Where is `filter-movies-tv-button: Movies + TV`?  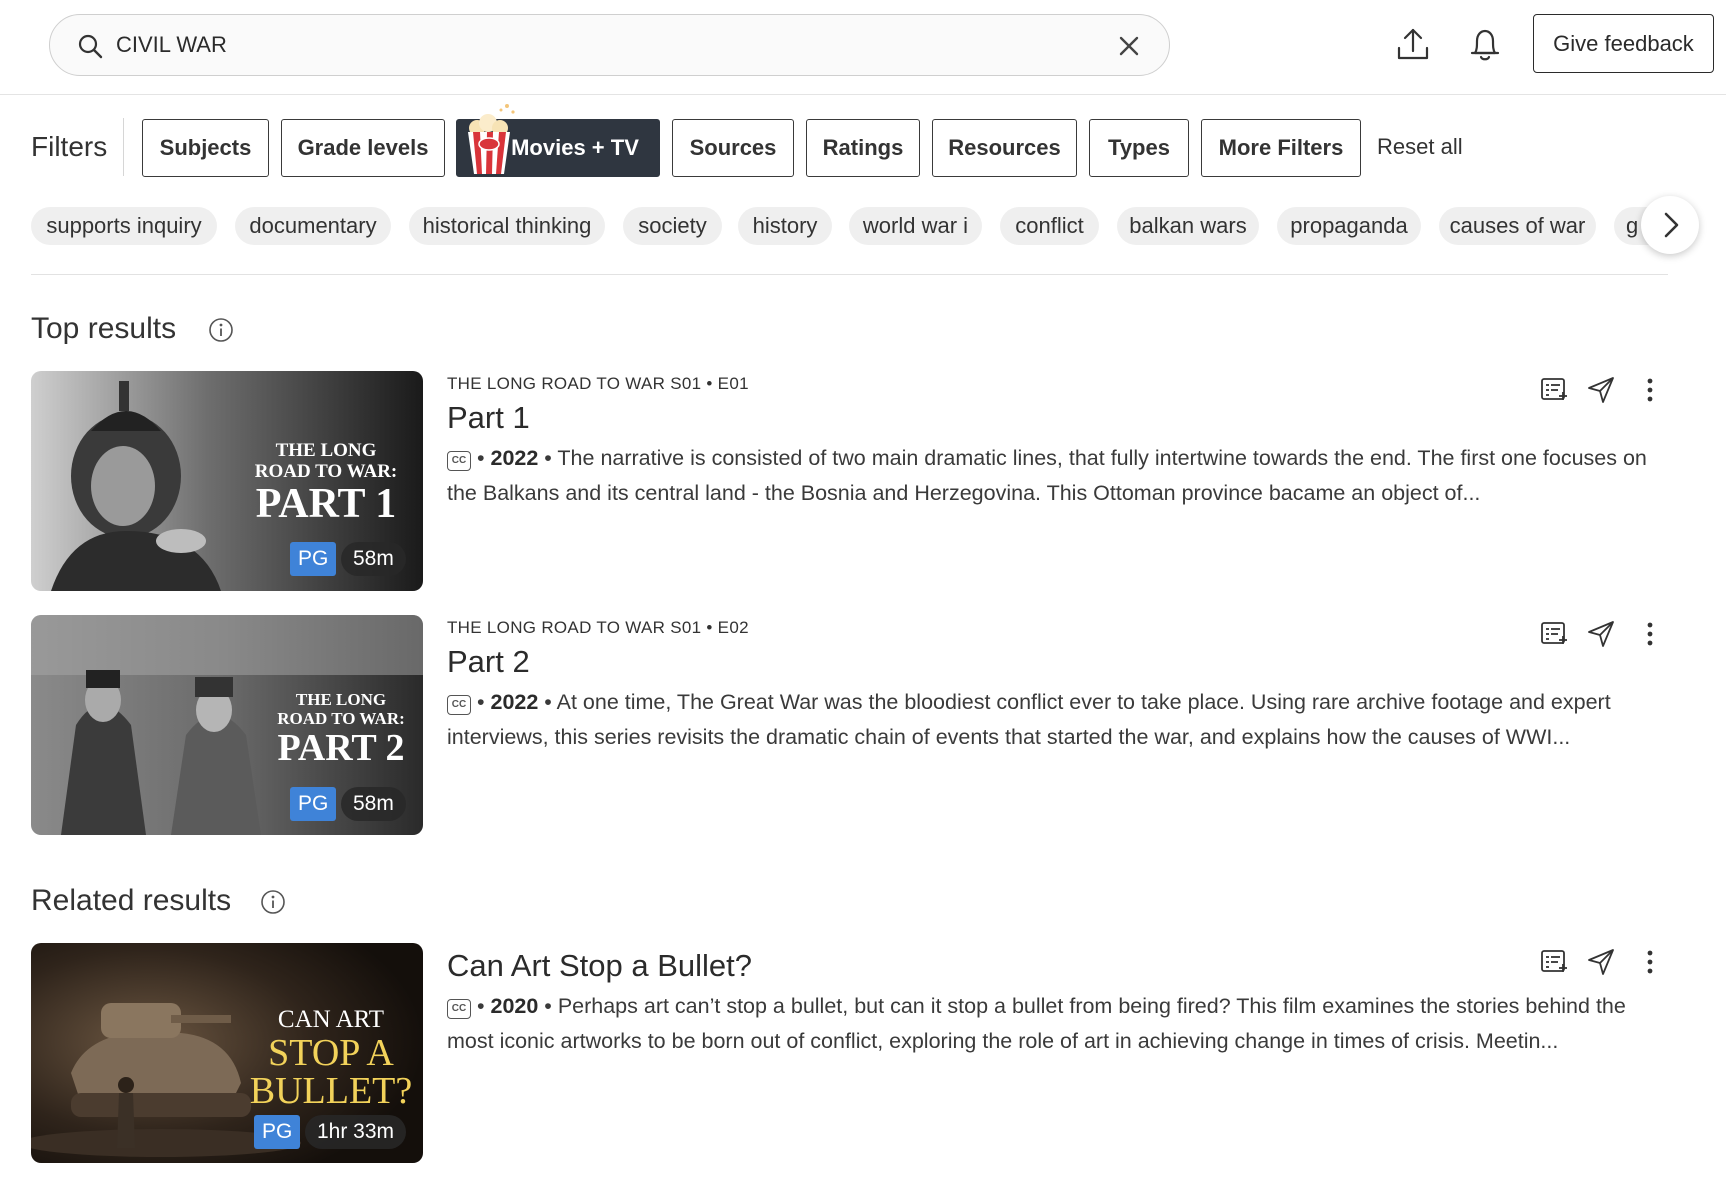 filter-movies-tv-button: Movies + TV is located at coordinates (558, 140).